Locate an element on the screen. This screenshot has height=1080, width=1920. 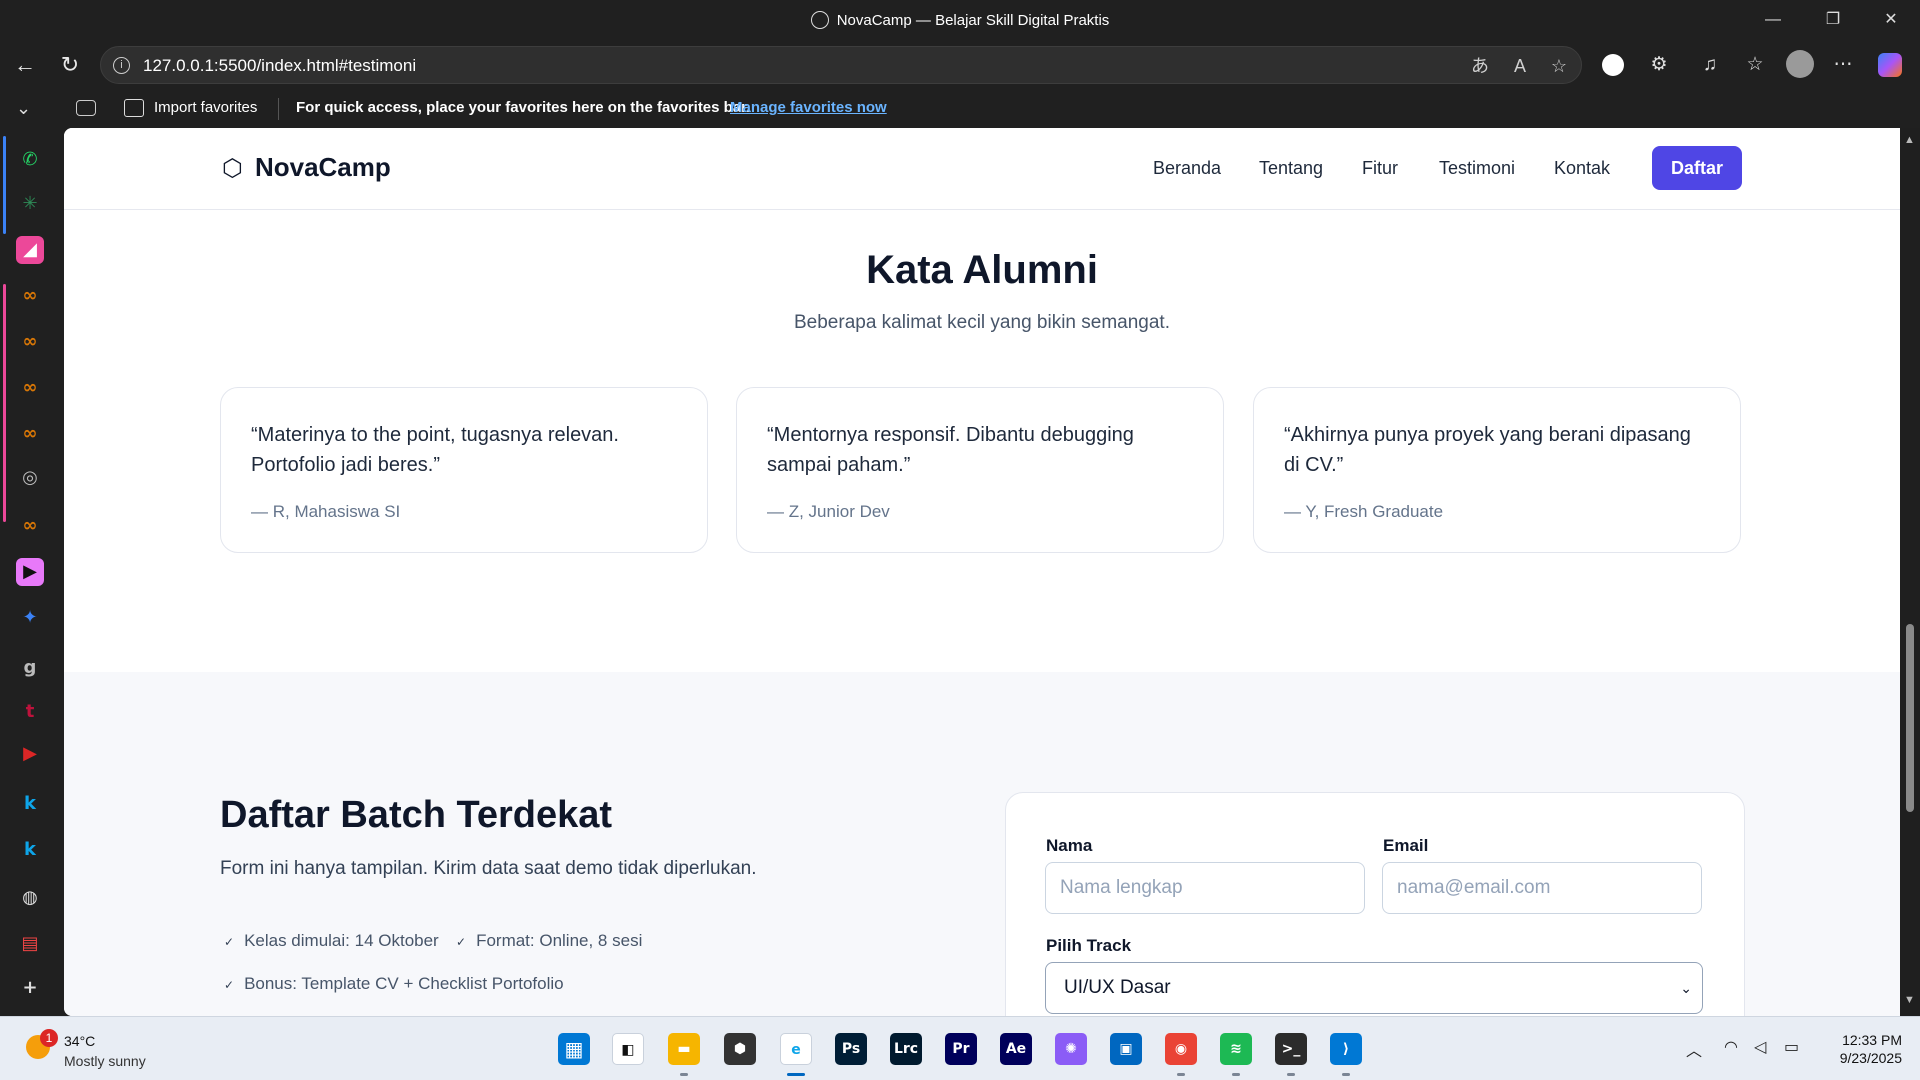
battery-icon: ▭ is located at coordinates (1791, 1046).